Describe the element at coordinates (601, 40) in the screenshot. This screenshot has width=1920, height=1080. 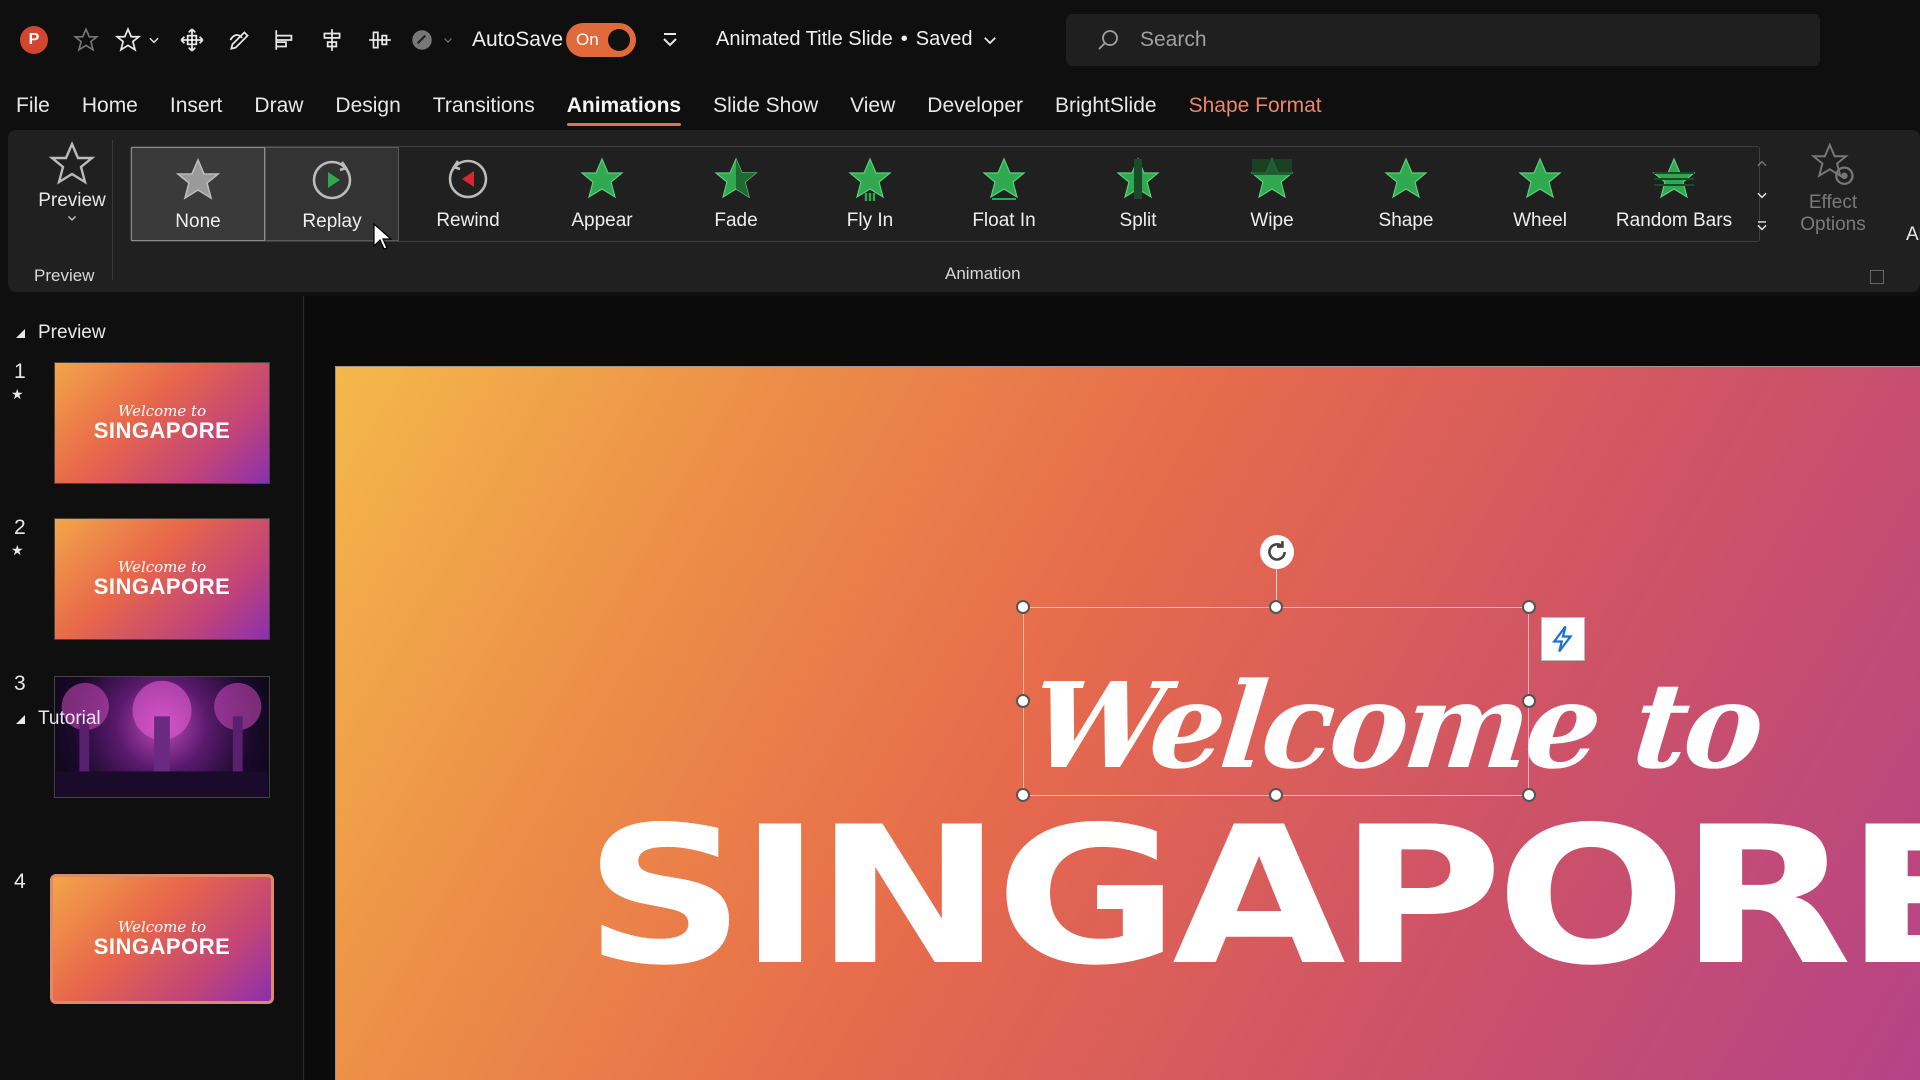
I see `autosave-toggle: On` at that location.